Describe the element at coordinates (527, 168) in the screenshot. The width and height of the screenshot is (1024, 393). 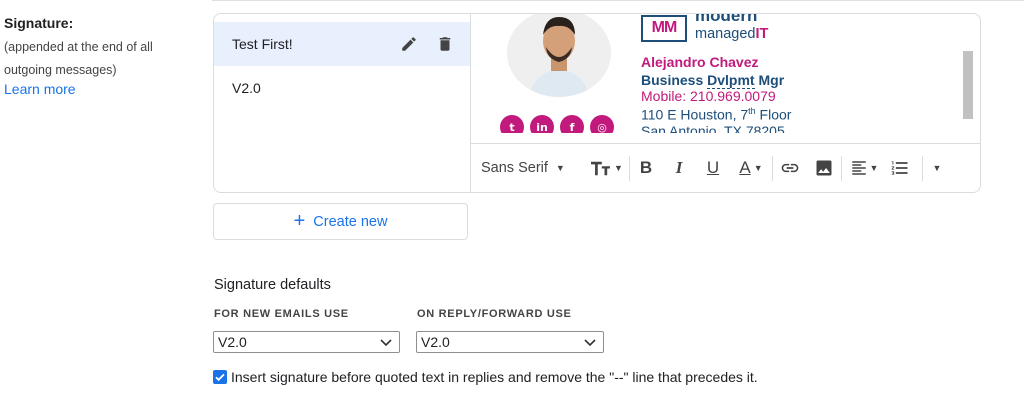
I see `font-family-select: Sans Serif ▼` at that location.